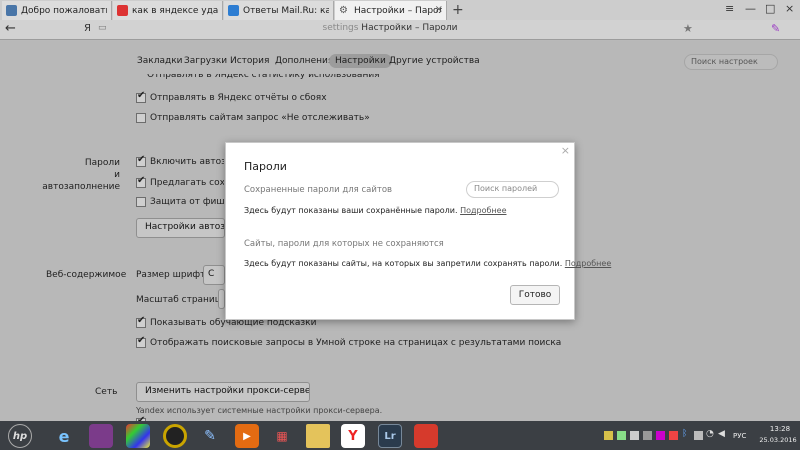 The width and height of the screenshot is (800, 450). What do you see at coordinates (141, 118) in the screenshot?
I see `dnt-checkbox` at bounding box center [141, 118].